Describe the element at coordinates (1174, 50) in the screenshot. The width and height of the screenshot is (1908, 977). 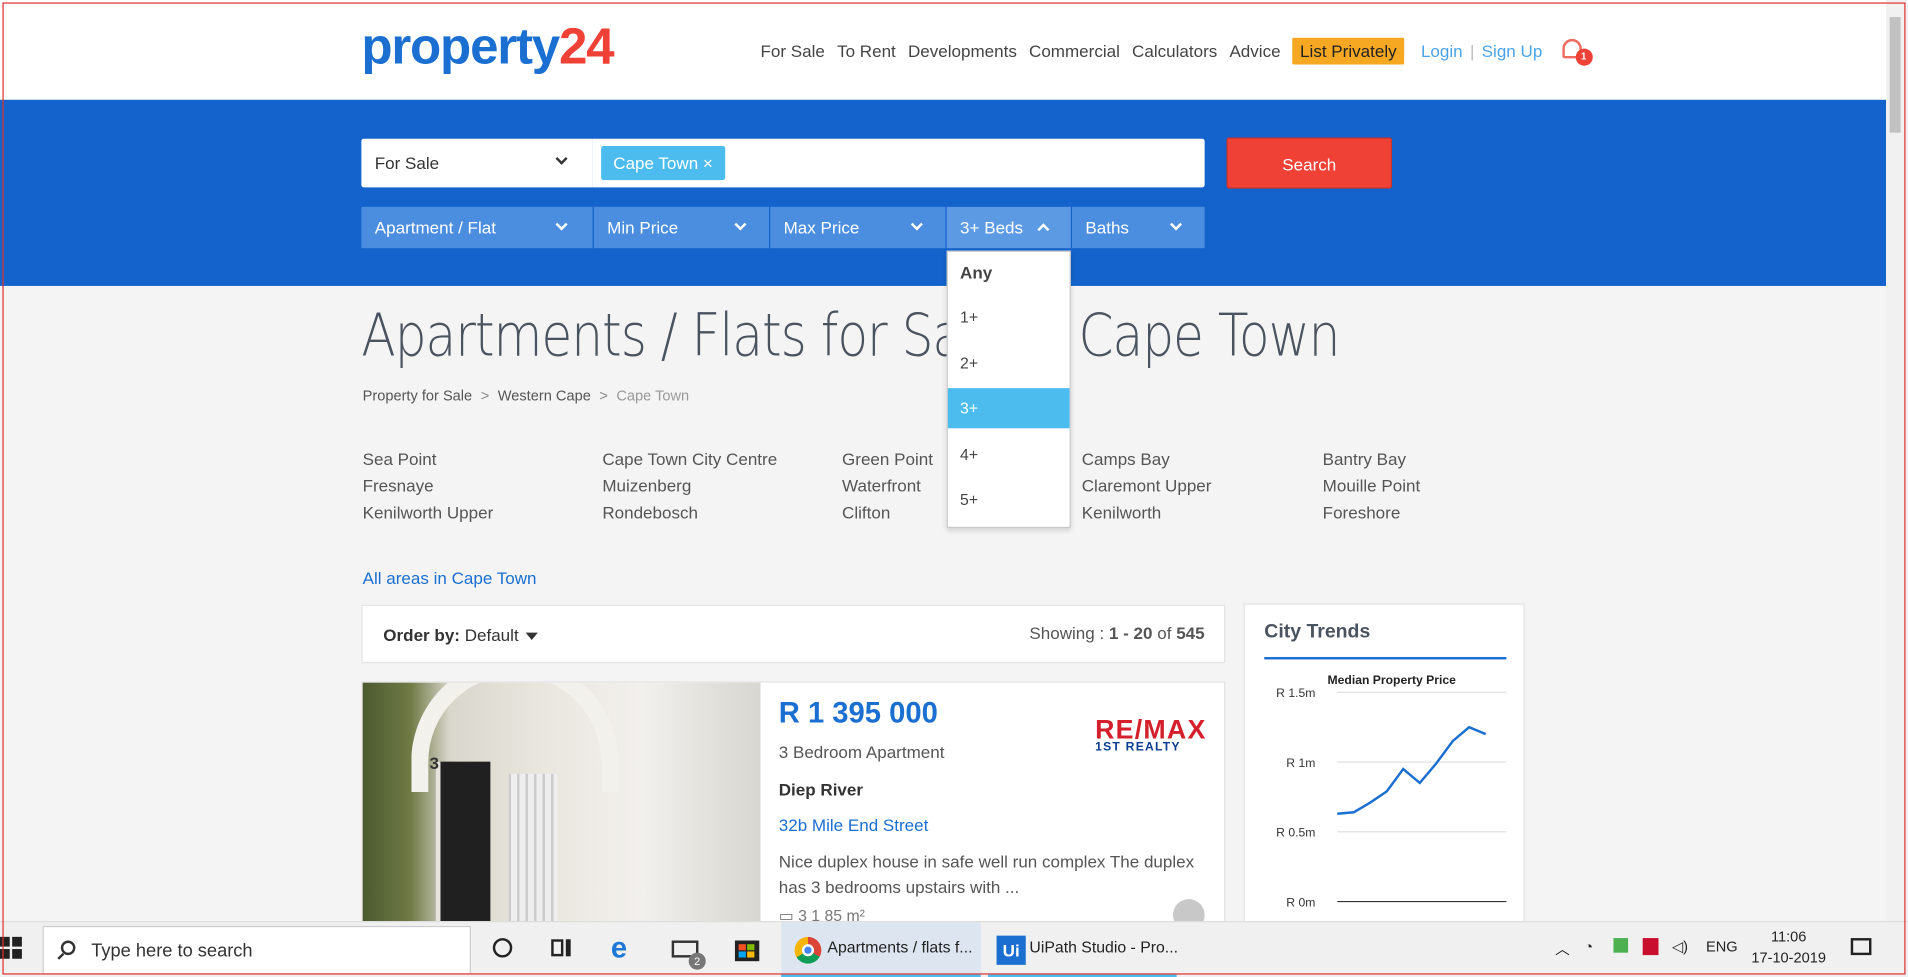
I see `nav-calculators: Calculators` at that location.